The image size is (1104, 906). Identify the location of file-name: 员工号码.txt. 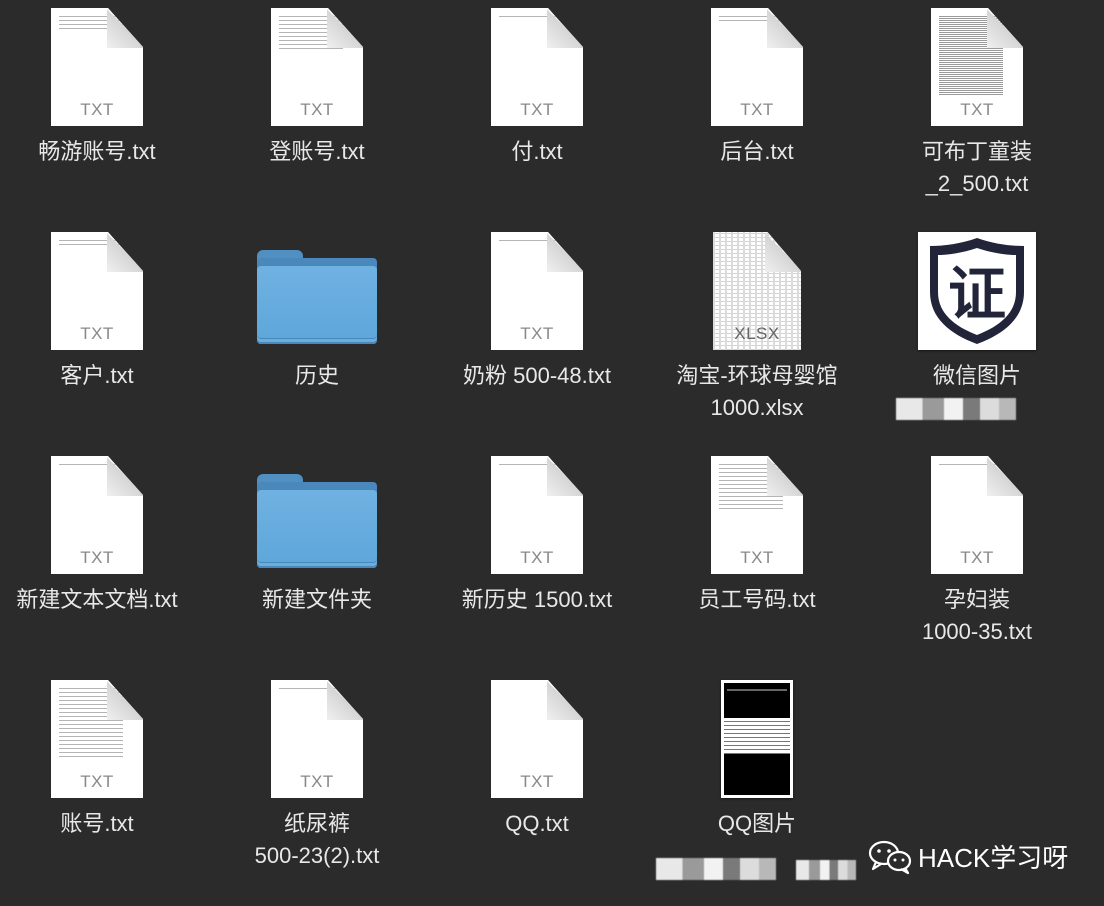
(757, 599).